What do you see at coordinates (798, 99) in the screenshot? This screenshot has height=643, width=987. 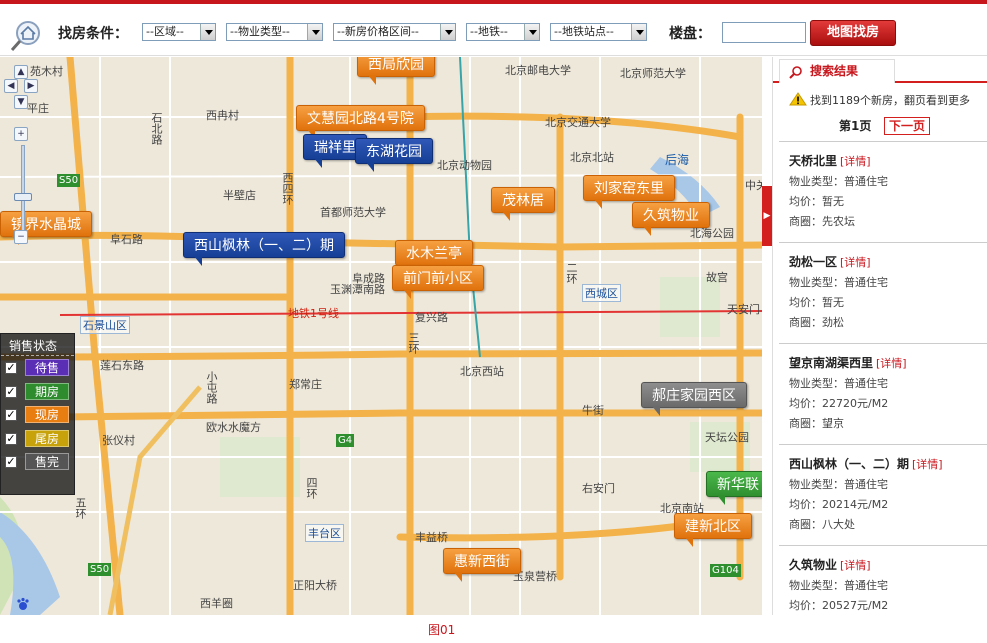 I see `warning-icon` at bounding box center [798, 99].